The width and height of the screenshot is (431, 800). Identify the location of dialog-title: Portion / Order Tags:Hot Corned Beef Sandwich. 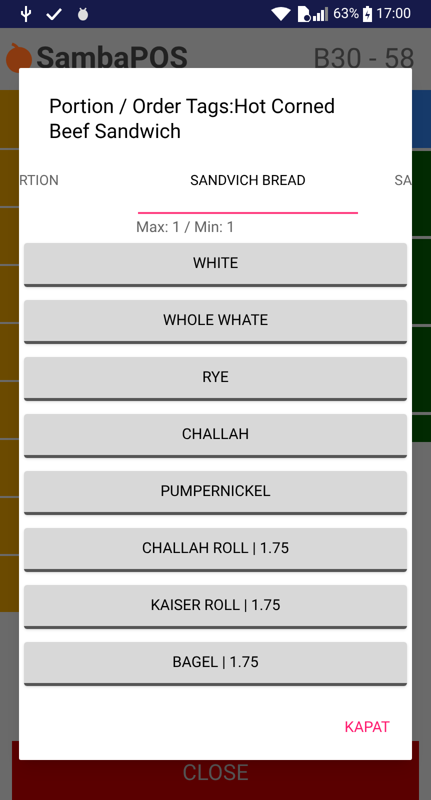
(192, 118).